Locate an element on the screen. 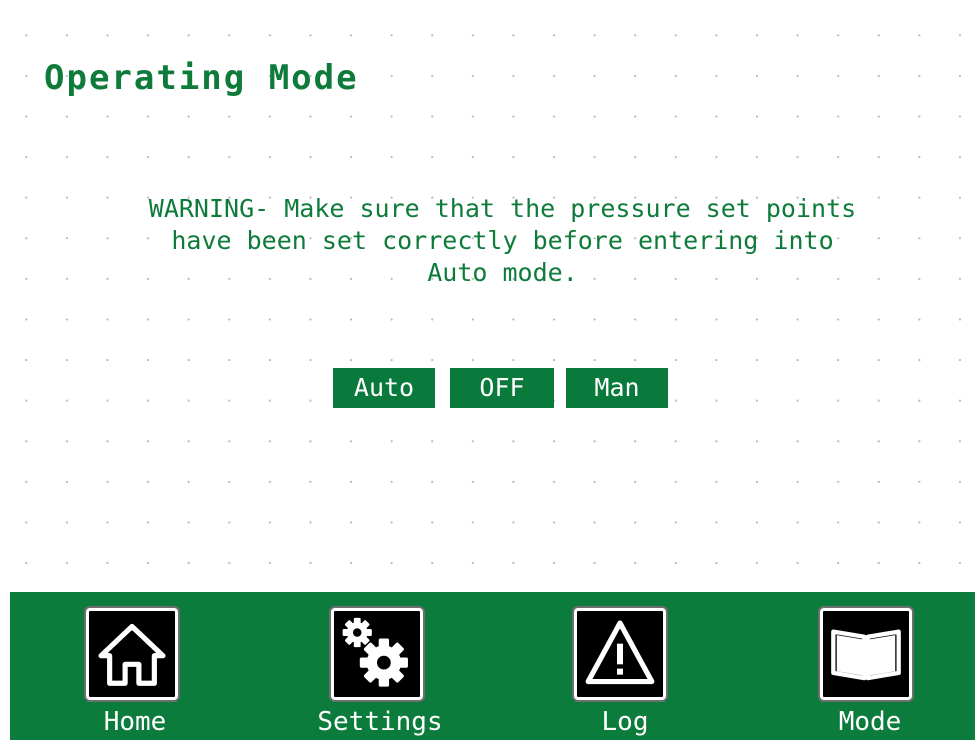  nav-item-mode: Mode is located at coordinates (870, 666).